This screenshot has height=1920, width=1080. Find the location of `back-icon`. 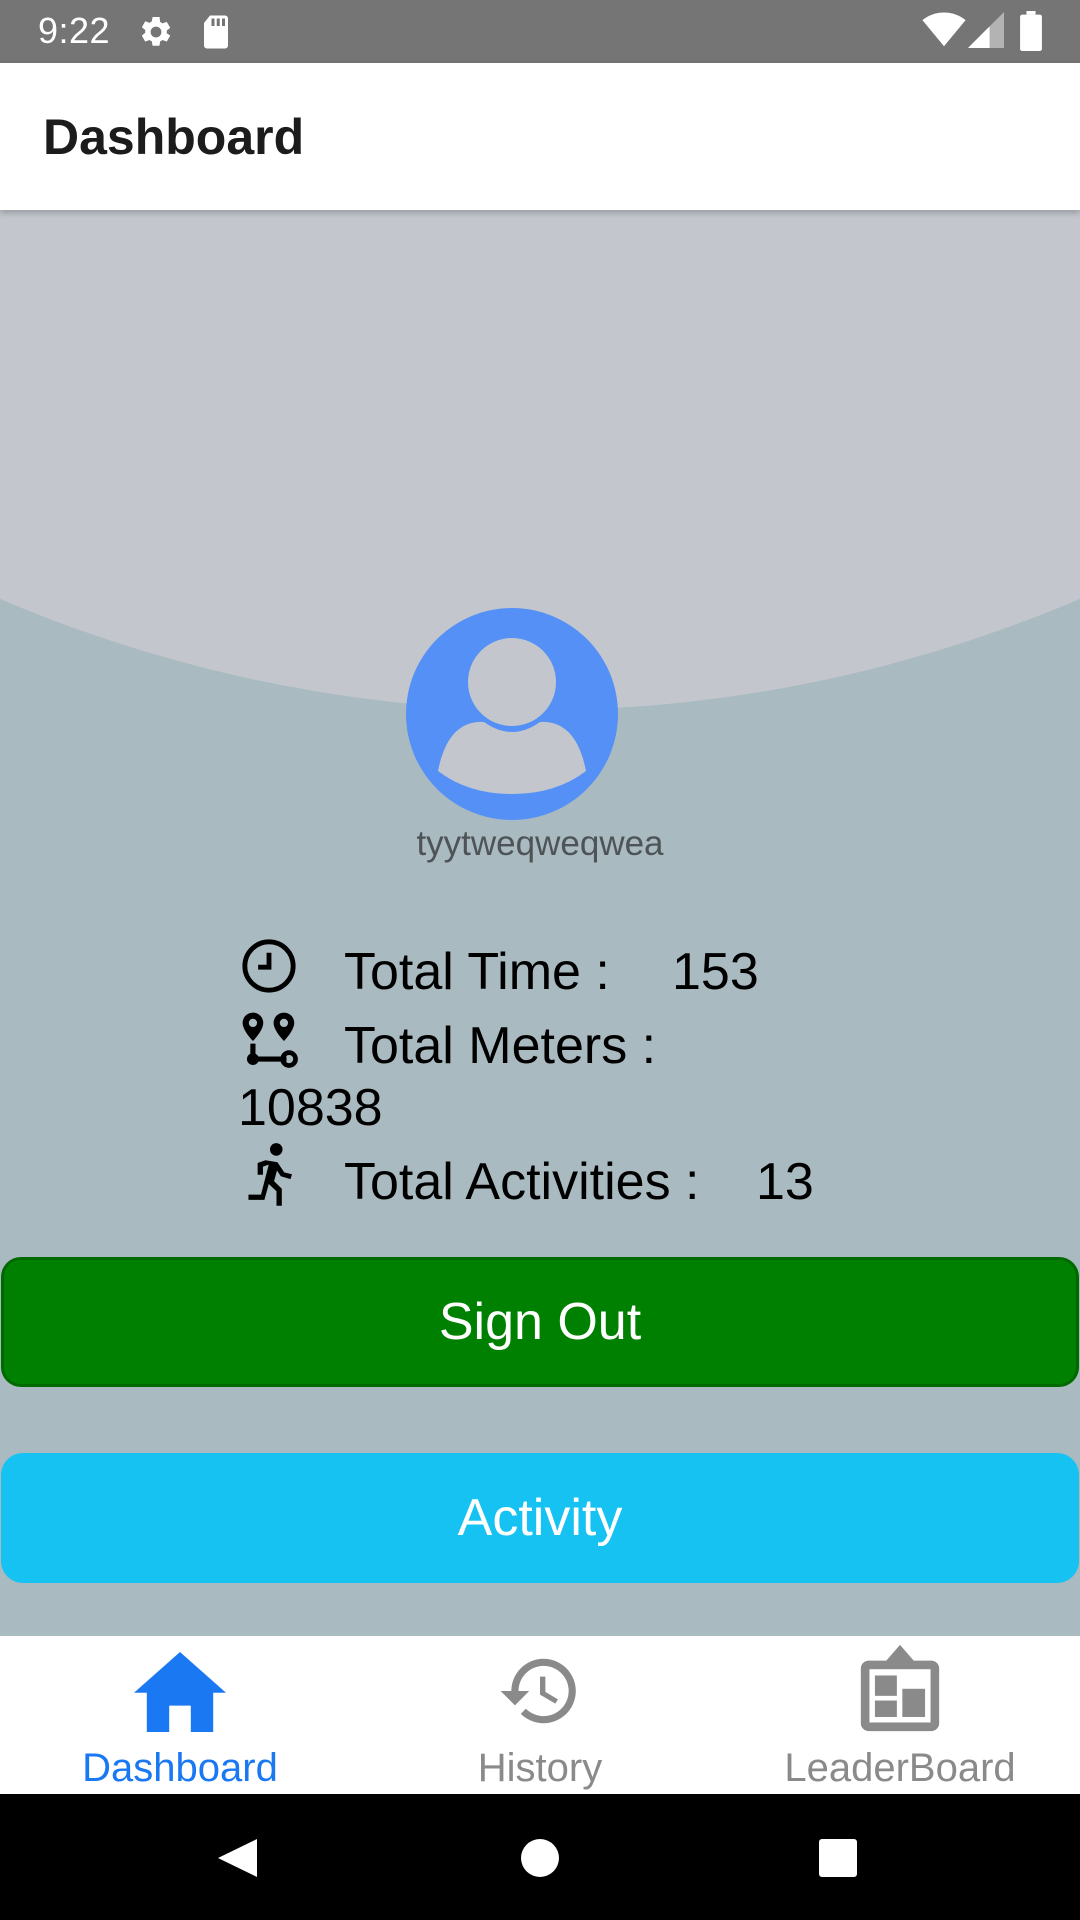

back-icon is located at coordinates (237, 1858).